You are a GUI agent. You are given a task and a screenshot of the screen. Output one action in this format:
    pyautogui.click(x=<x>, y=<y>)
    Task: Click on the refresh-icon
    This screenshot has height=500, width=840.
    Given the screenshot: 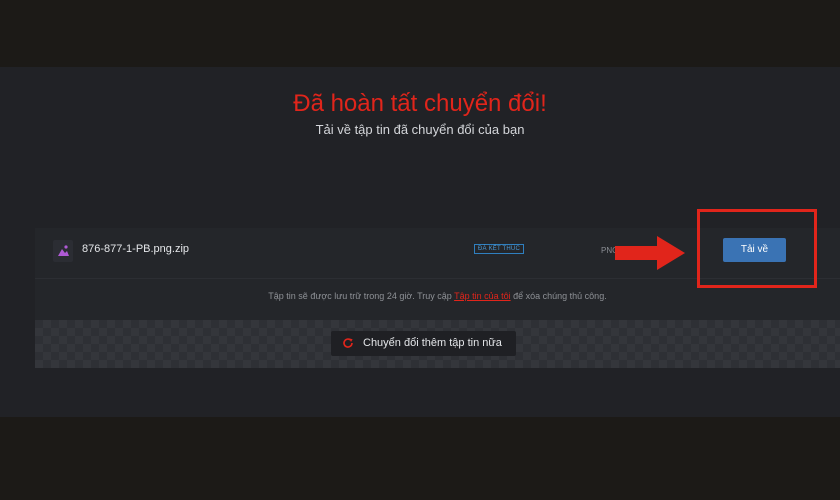 What is the action you would take?
    pyautogui.click(x=348, y=344)
    